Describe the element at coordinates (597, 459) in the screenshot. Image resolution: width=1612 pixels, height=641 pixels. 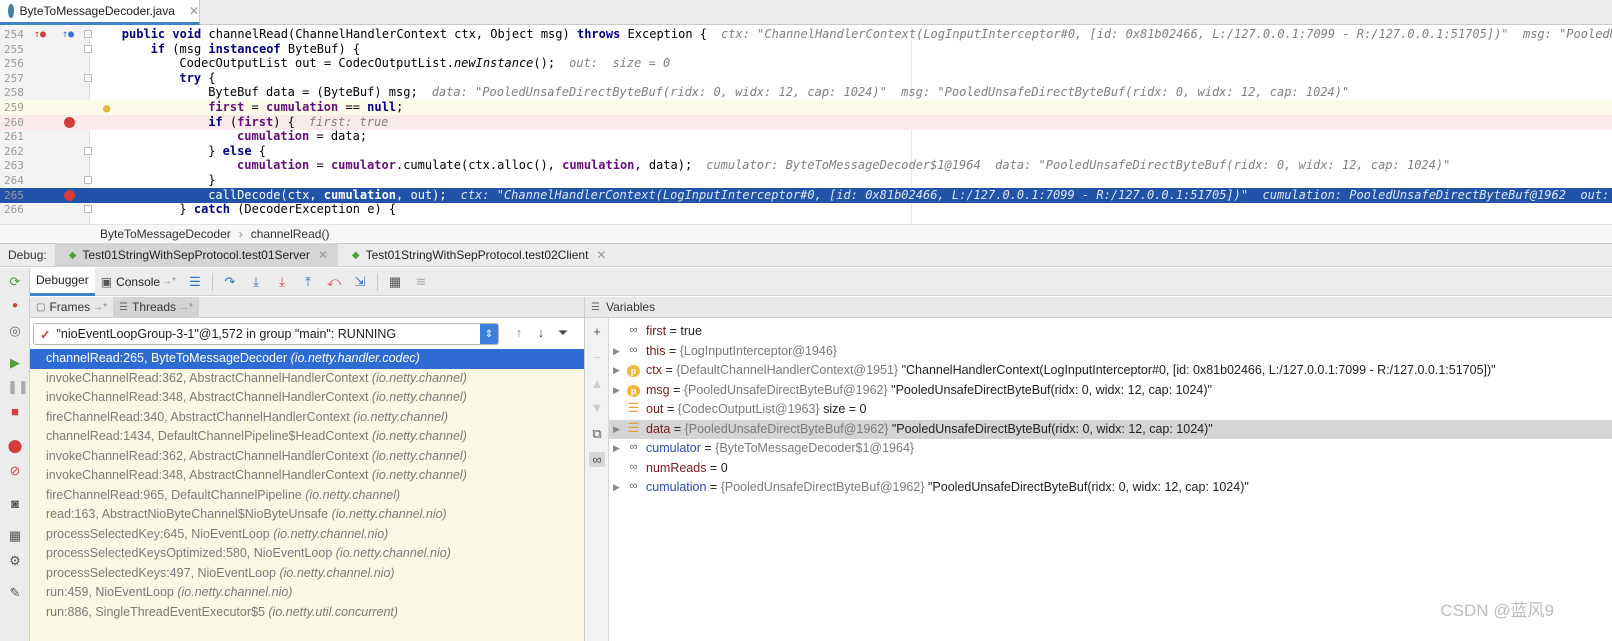
I see `watches-toggle-icon: ∞` at that location.